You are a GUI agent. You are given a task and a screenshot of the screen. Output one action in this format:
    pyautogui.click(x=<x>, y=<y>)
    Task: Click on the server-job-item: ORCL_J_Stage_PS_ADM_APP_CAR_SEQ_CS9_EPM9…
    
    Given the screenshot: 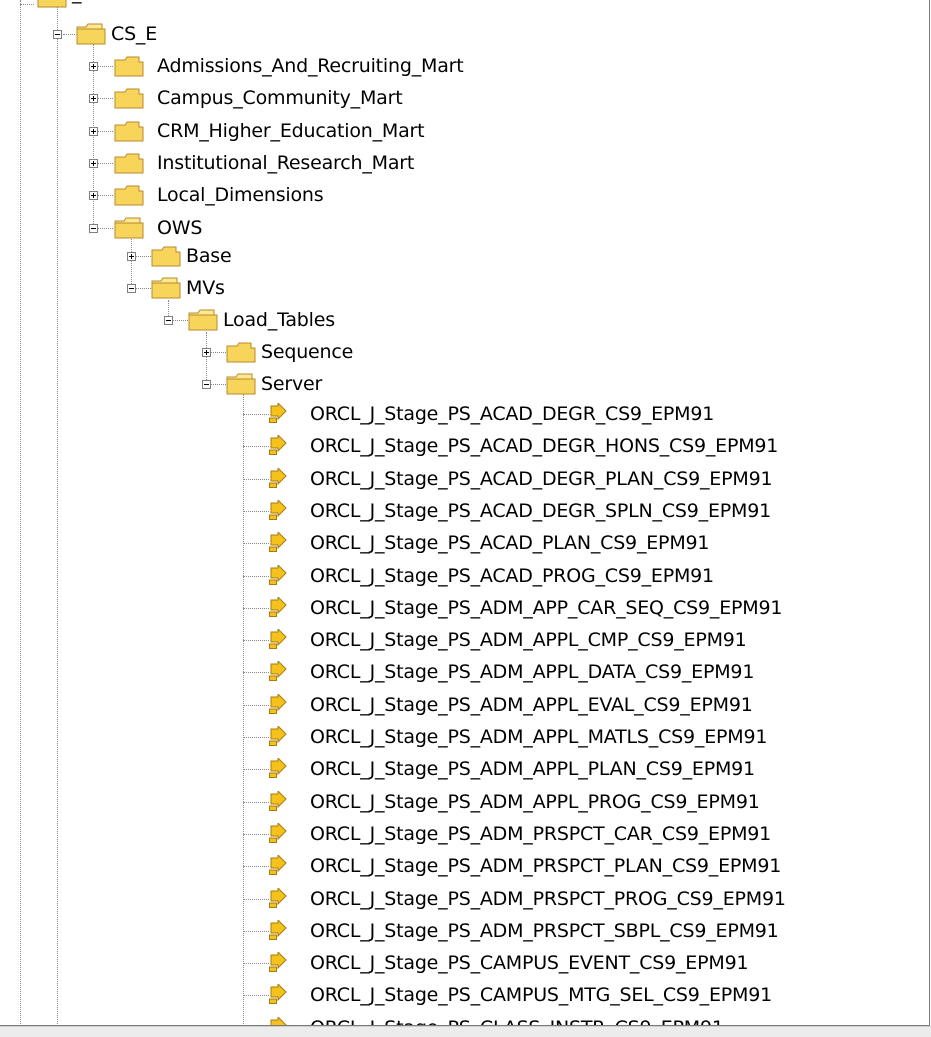 What is the action you would take?
    pyautogui.click(x=450, y=608)
    